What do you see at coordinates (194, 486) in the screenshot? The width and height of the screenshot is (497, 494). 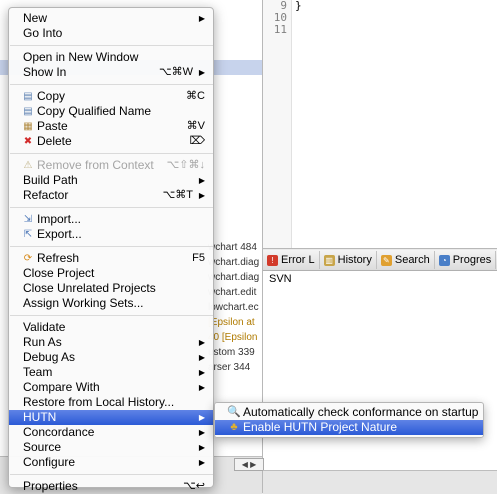 I see `menu-shortcut: ⌥↩` at bounding box center [194, 486].